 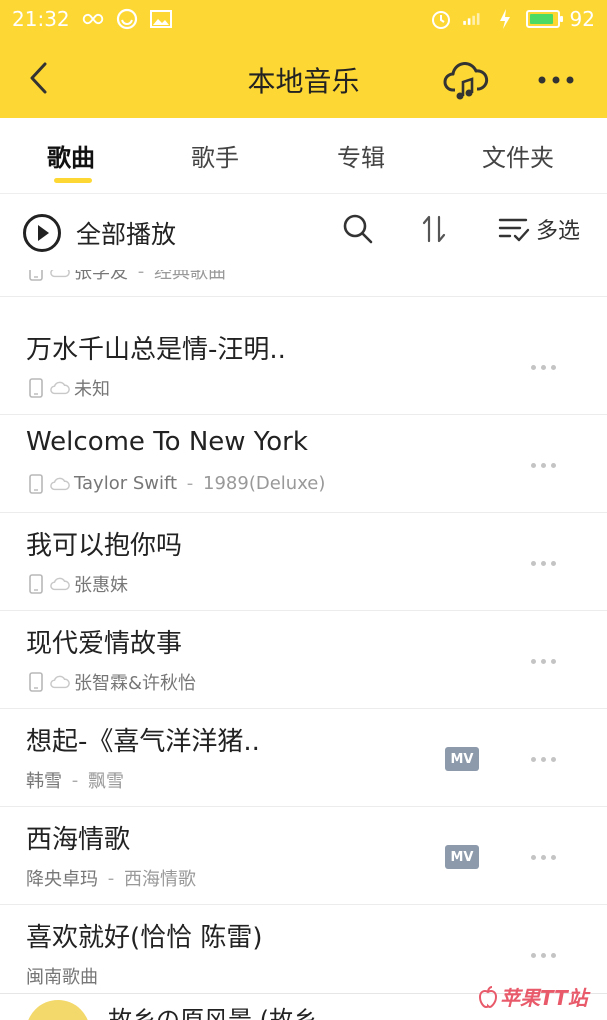 What do you see at coordinates (126, 234) in the screenshot?
I see `play-all-label: 全部播放` at bounding box center [126, 234].